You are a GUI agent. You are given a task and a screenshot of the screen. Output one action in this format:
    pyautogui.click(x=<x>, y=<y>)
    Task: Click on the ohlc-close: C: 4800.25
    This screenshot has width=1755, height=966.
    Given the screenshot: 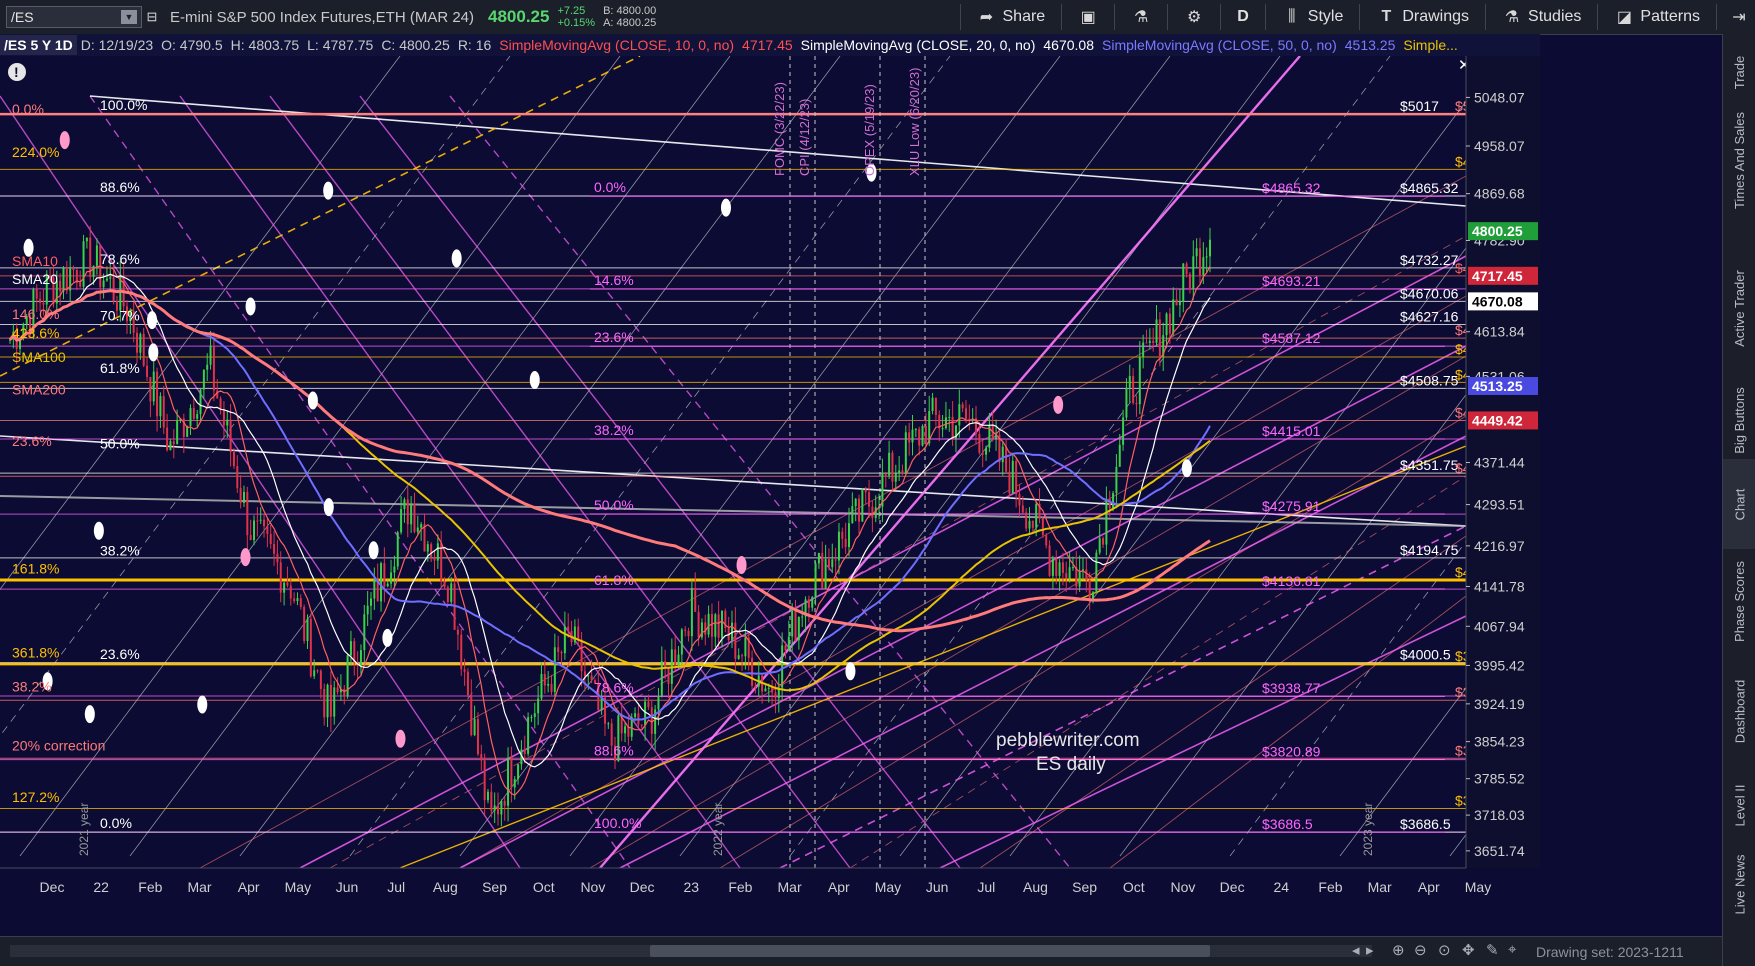 What is the action you would take?
    pyautogui.click(x=415, y=45)
    